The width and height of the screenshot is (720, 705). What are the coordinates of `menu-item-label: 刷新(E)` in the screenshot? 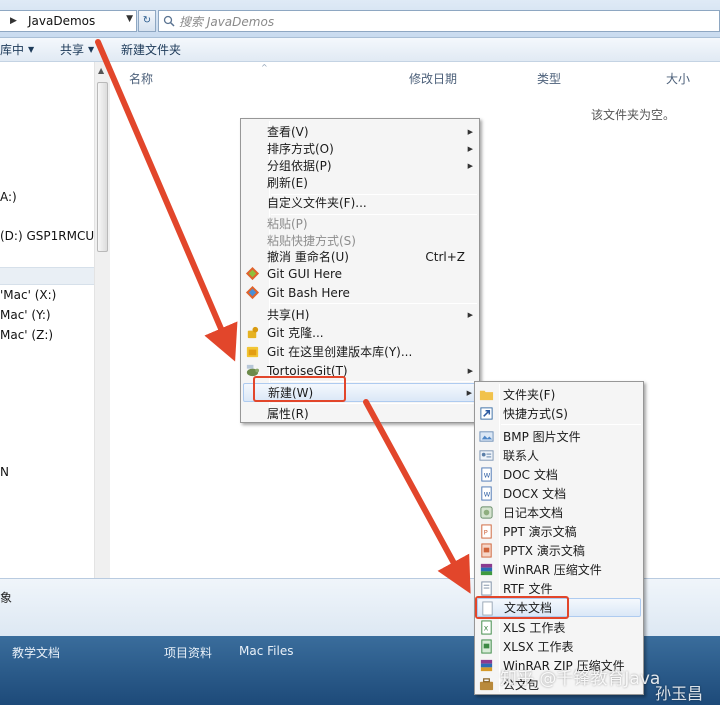 It's located at (287, 183).